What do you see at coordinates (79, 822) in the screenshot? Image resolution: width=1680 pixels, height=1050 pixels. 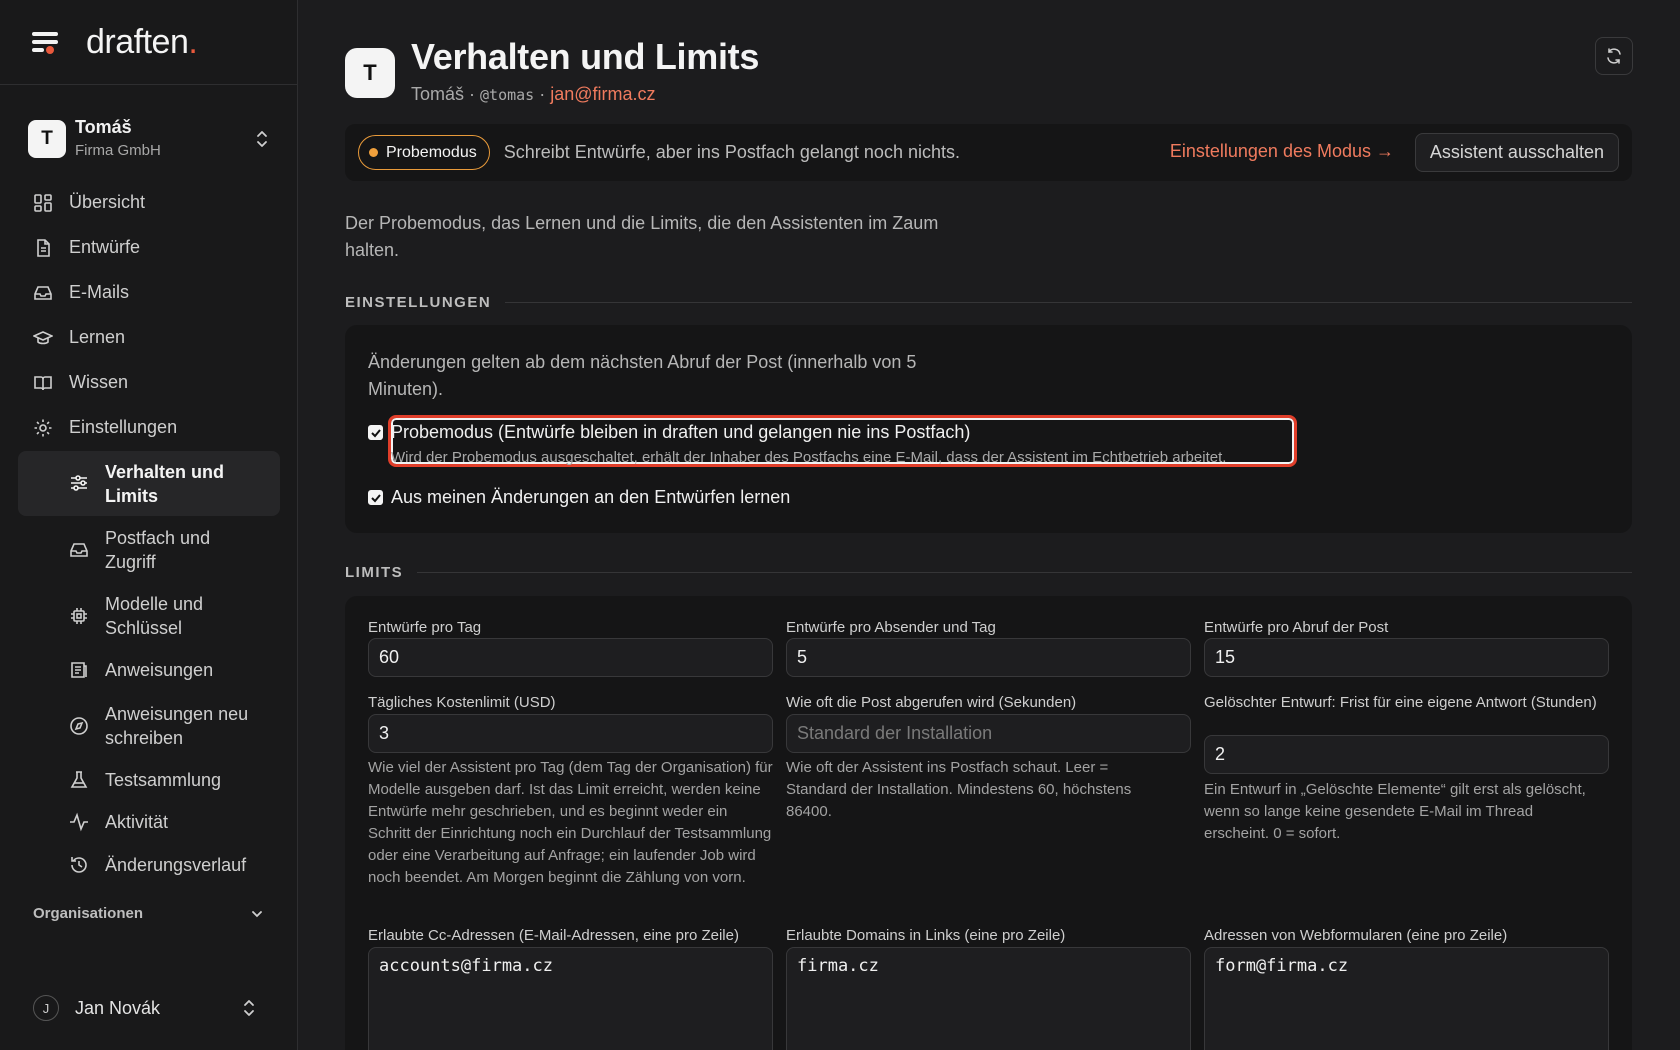 I see `activity-icon` at bounding box center [79, 822].